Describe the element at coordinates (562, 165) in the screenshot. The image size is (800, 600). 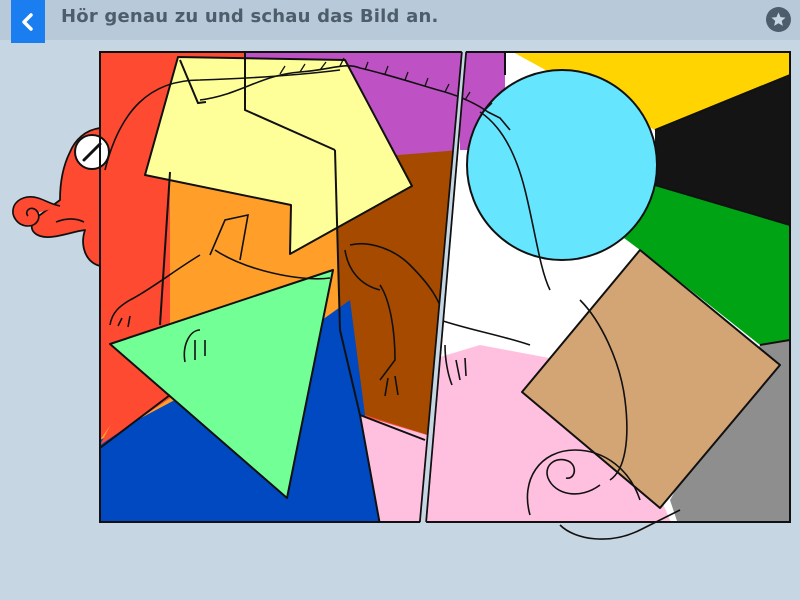
I see `circle-shape` at that location.